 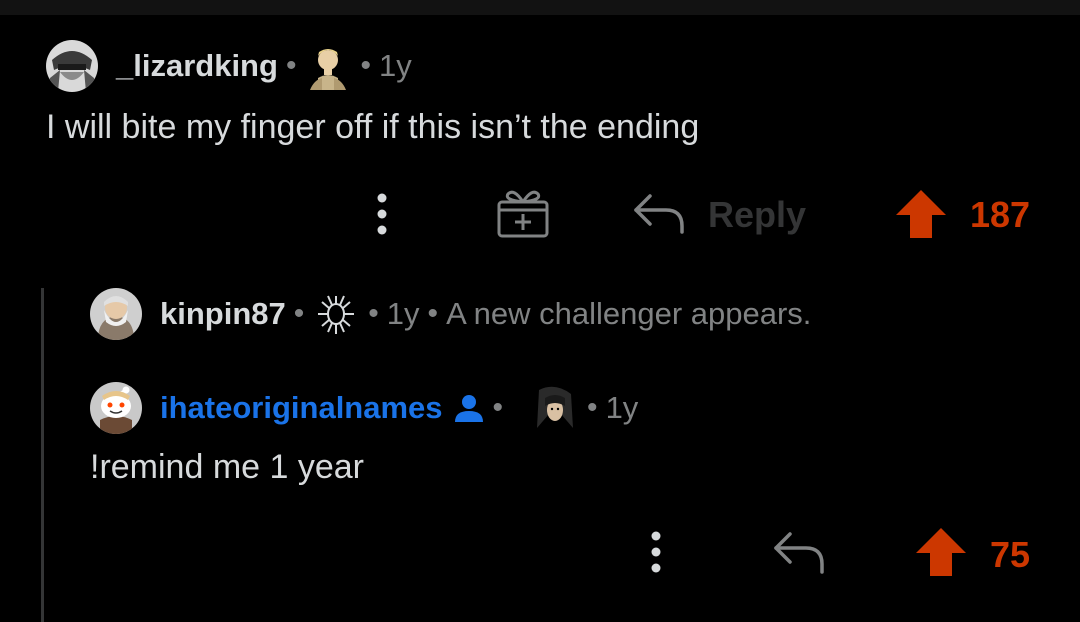 What do you see at coordinates (42, 455) in the screenshot?
I see `thread-line` at bounding box center [42, 455].